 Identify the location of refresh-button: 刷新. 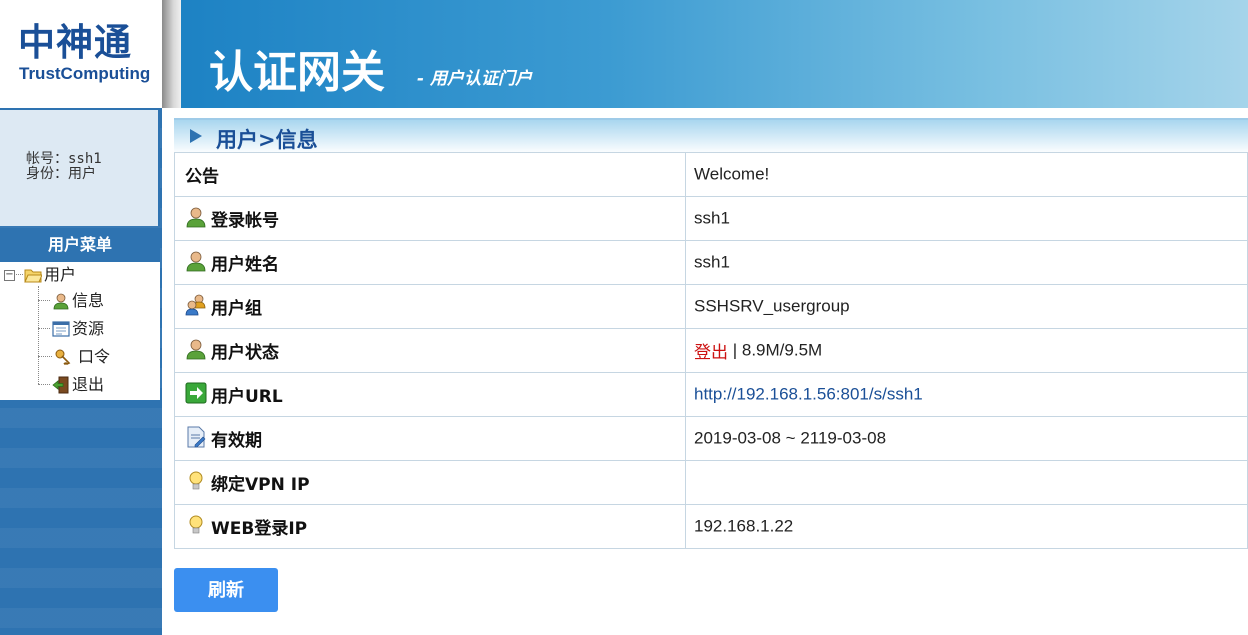
(226, 590).